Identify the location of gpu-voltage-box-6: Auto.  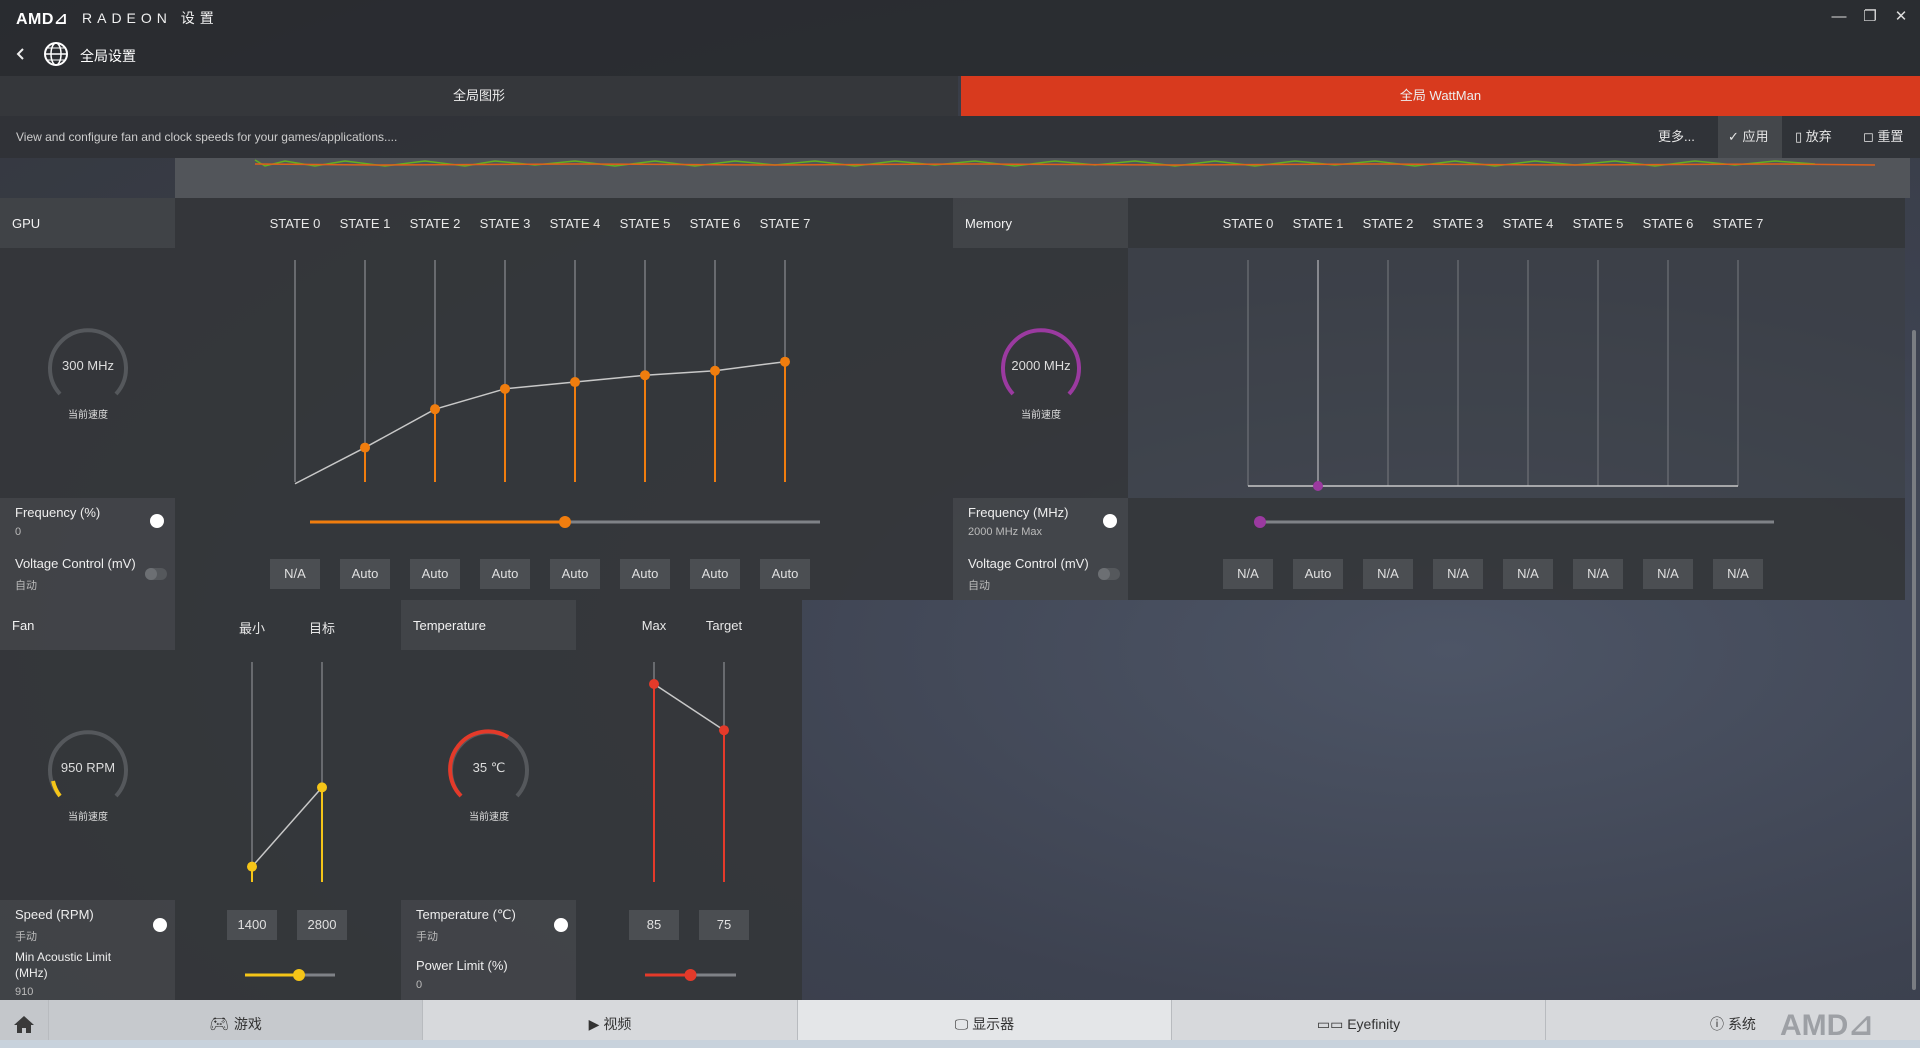
(715, 574).